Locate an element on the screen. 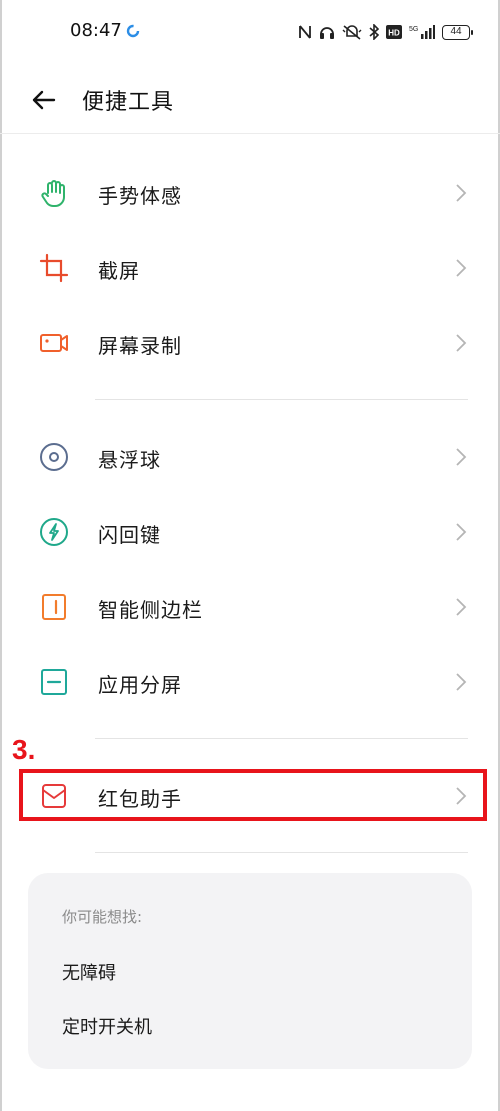 This screenshot has height=1111, width=500. status-time: 08:47 is located at coordinates (96, 30).